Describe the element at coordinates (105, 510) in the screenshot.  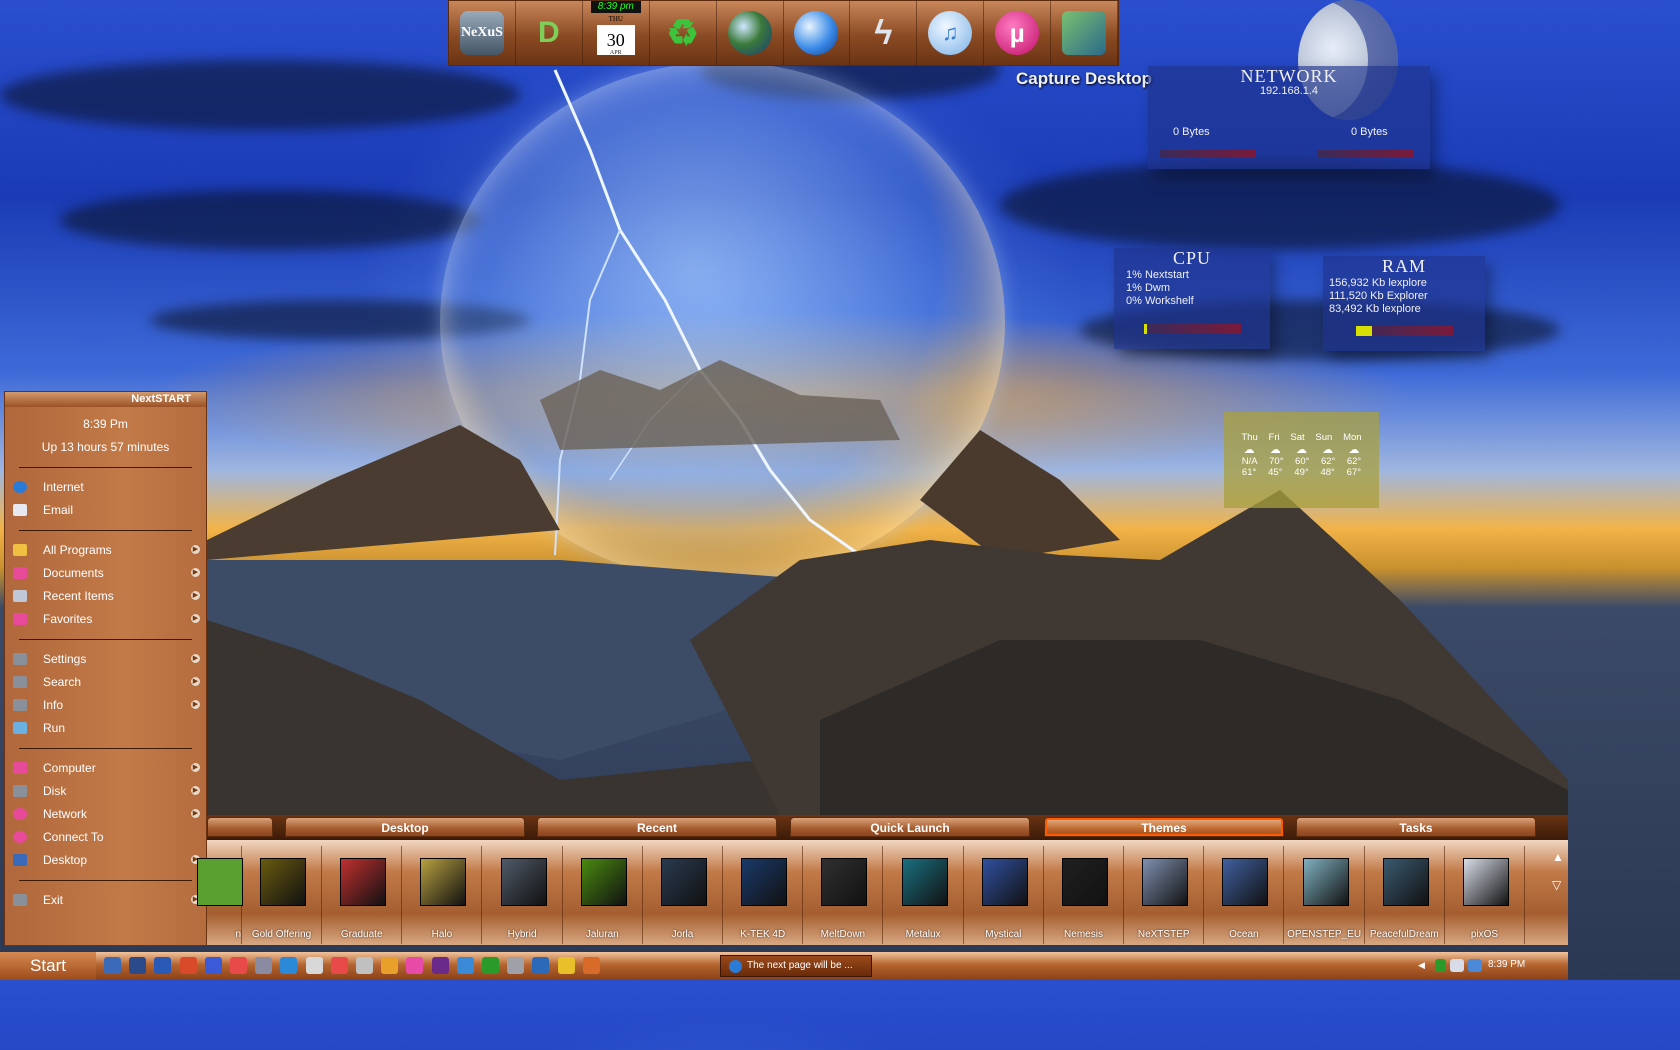
I see `menu-item-email: Email` at that location.